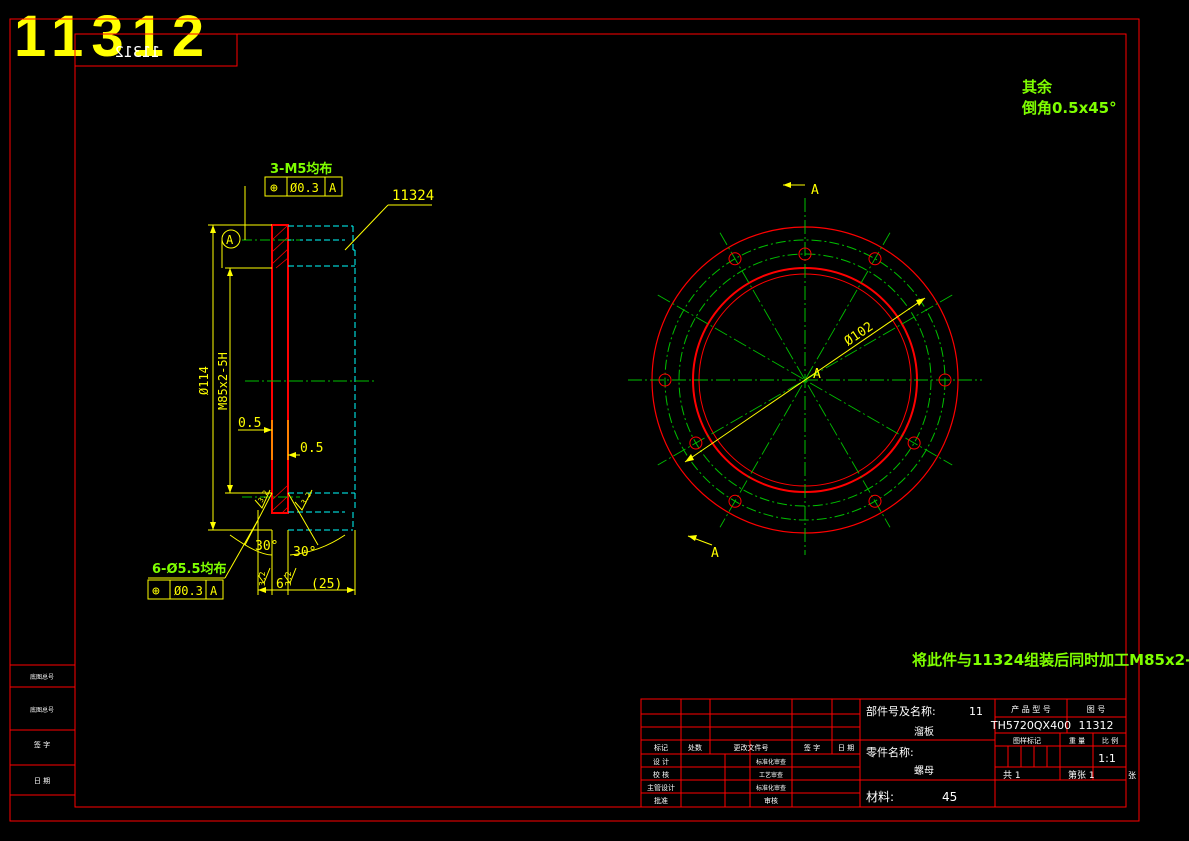 The width and height of the screenshot is (1189, 841). What do you see at coordinates (1096, 725) in the screenshot?
I see `drawing-no: 11312` at bounding box center [1096, 725].